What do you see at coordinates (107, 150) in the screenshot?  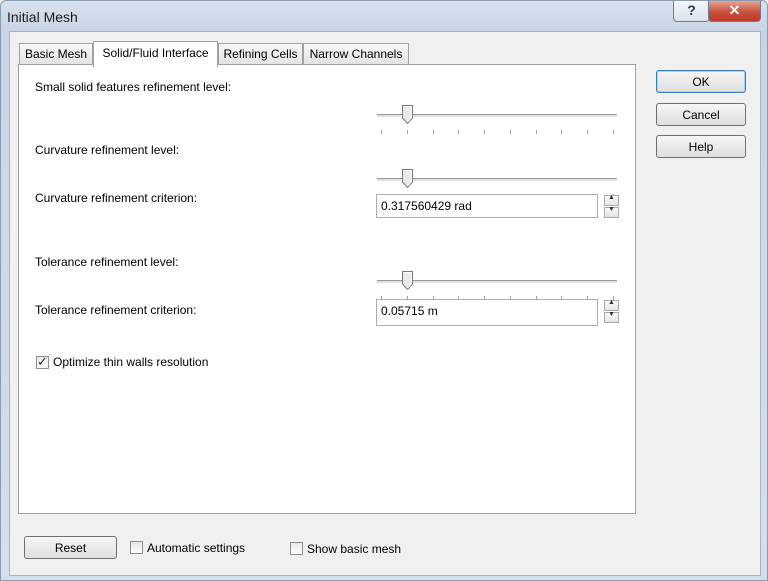 I see `curvature-level-label: Curvature refinement level:` at bounding box center [107, 150].